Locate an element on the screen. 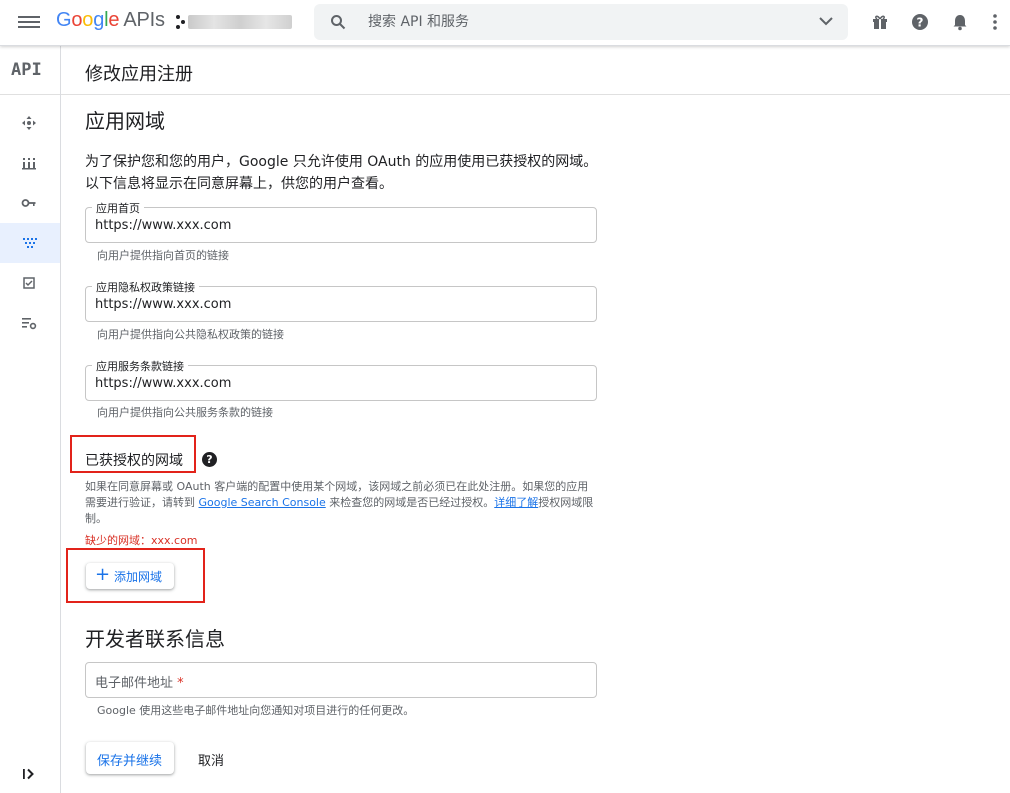 Image resolution: width=1010 pixels, height=793 pixels. notifications-icon is located at coordinates (960, 22).